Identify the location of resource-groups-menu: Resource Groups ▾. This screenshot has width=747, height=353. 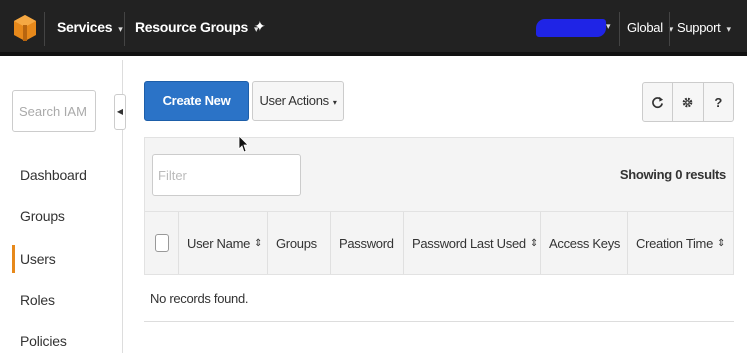
(197, 27).